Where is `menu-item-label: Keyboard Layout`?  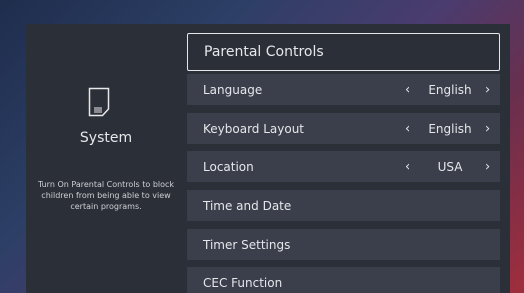
menu-item-label: Keyboard Layout is located at coordinates (254, 128).